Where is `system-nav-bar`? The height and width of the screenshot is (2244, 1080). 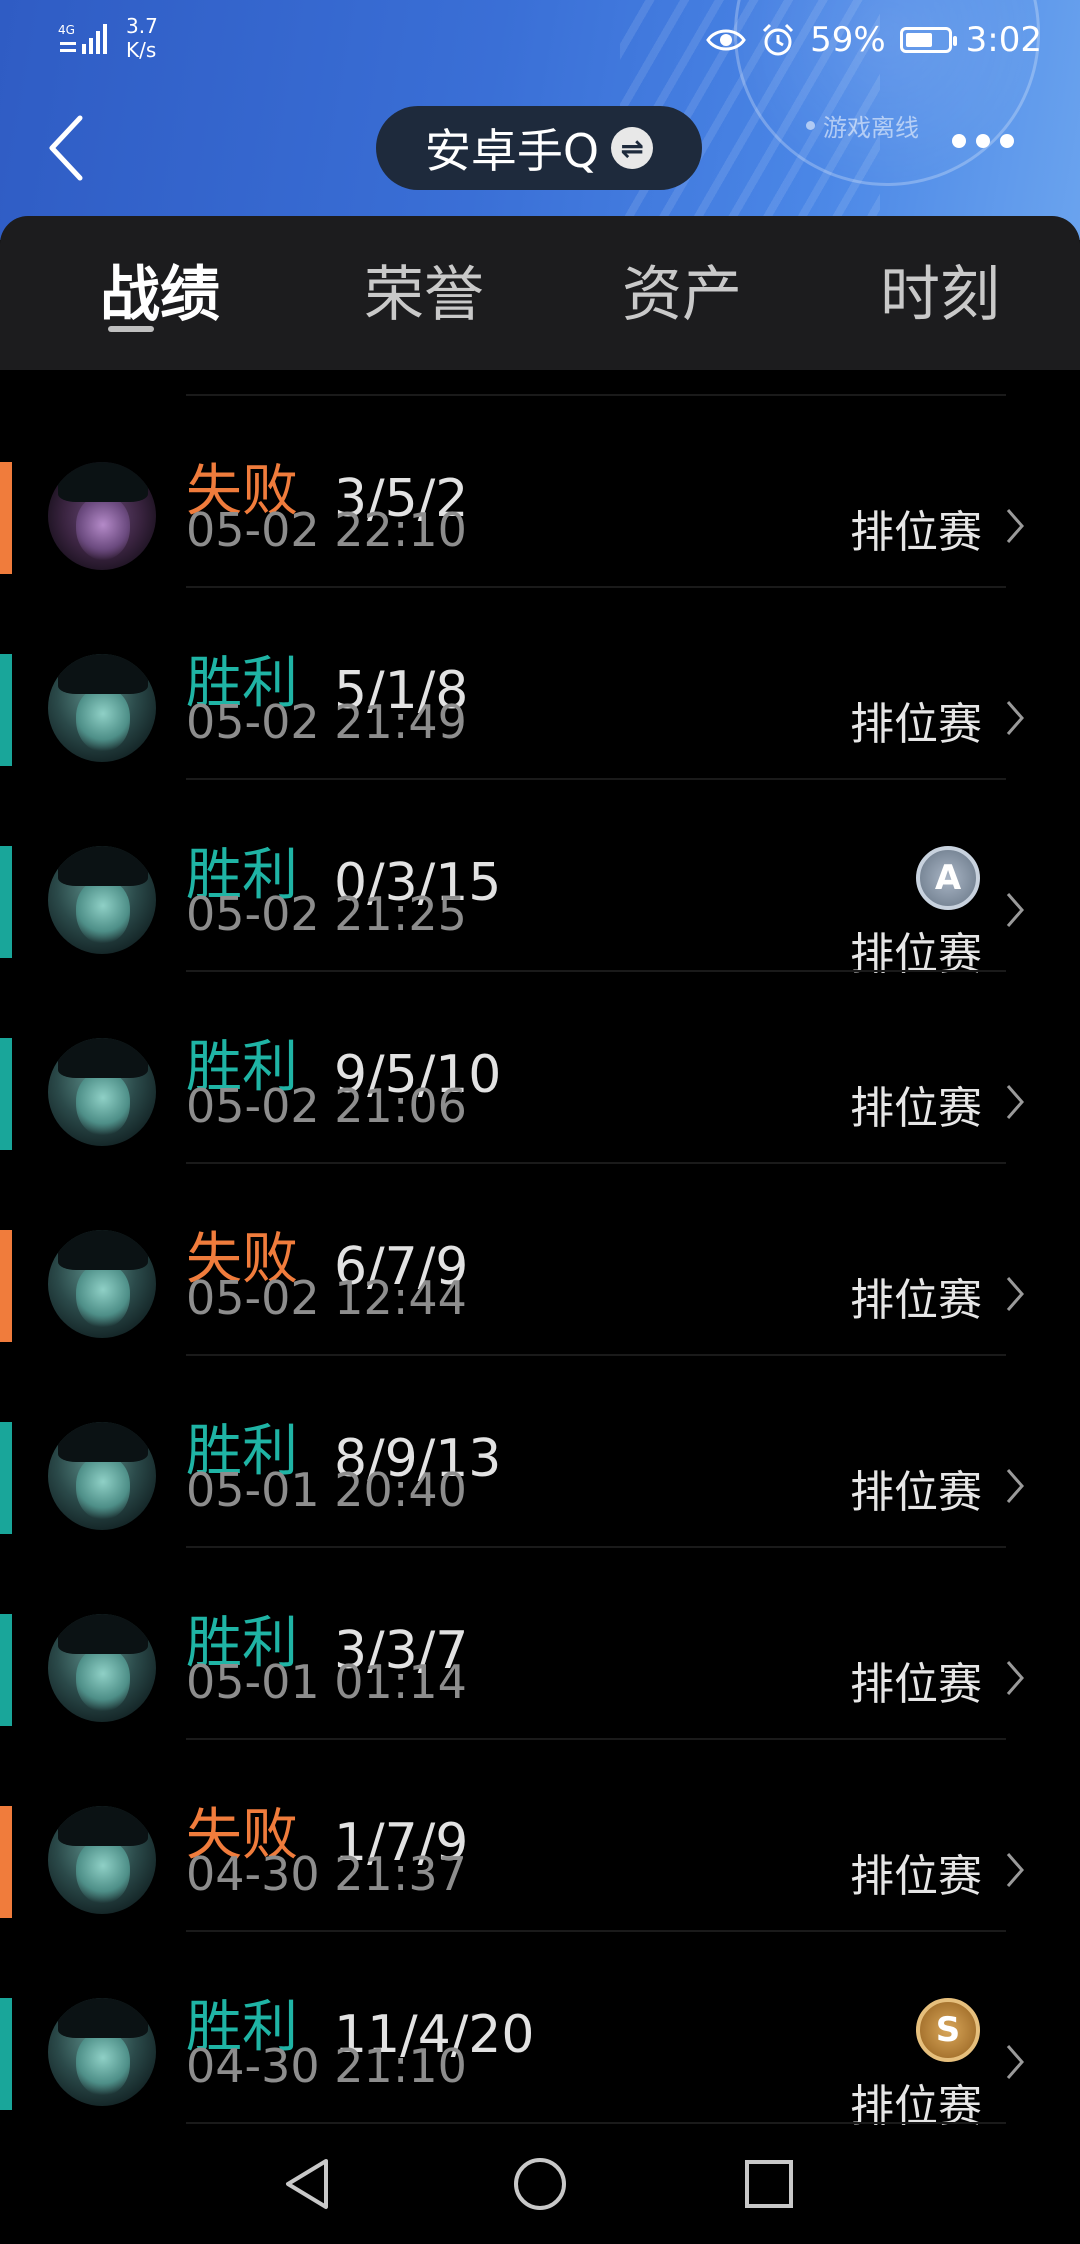 system-nav-bar is located at coordinates (540, 2184).